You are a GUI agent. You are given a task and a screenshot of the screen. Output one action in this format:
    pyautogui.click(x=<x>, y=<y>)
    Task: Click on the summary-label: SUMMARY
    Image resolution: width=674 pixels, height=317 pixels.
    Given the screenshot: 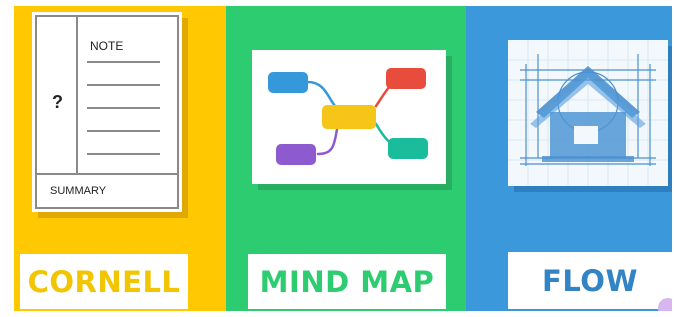 What is the action you would take?
    pyautogui.click(x=78, y=191)
    